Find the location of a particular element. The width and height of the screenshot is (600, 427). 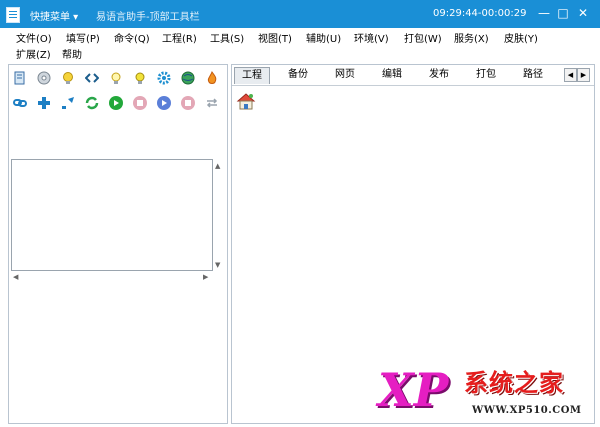

book-icon is located at coordinates (20, 78).